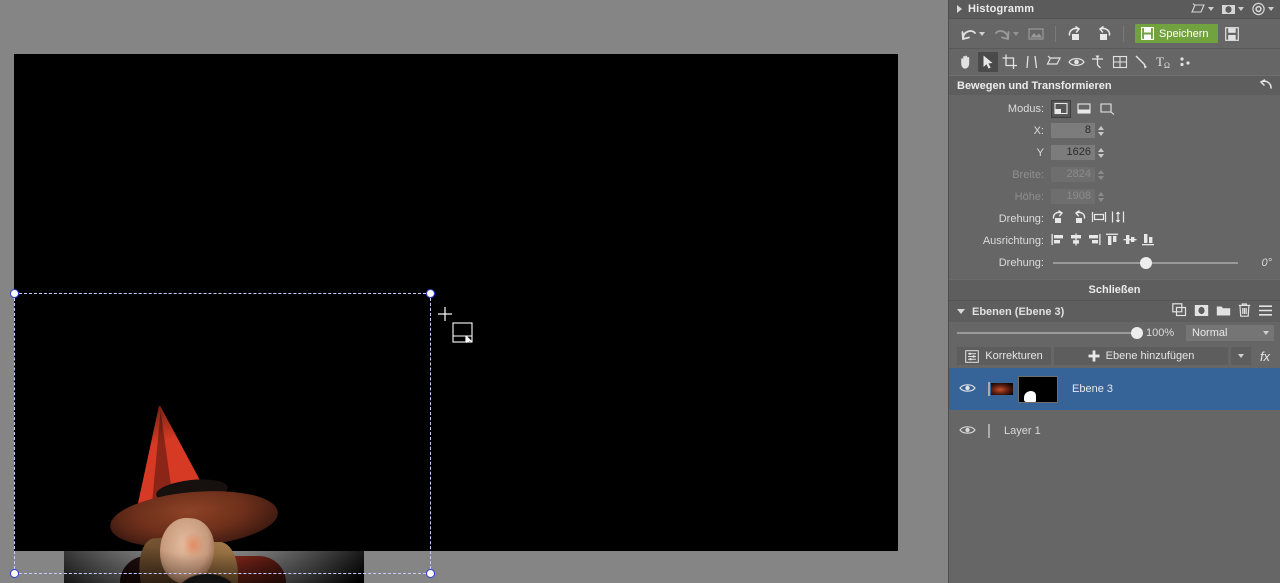  I want to click on align-left-icon, so click(1058, 241).